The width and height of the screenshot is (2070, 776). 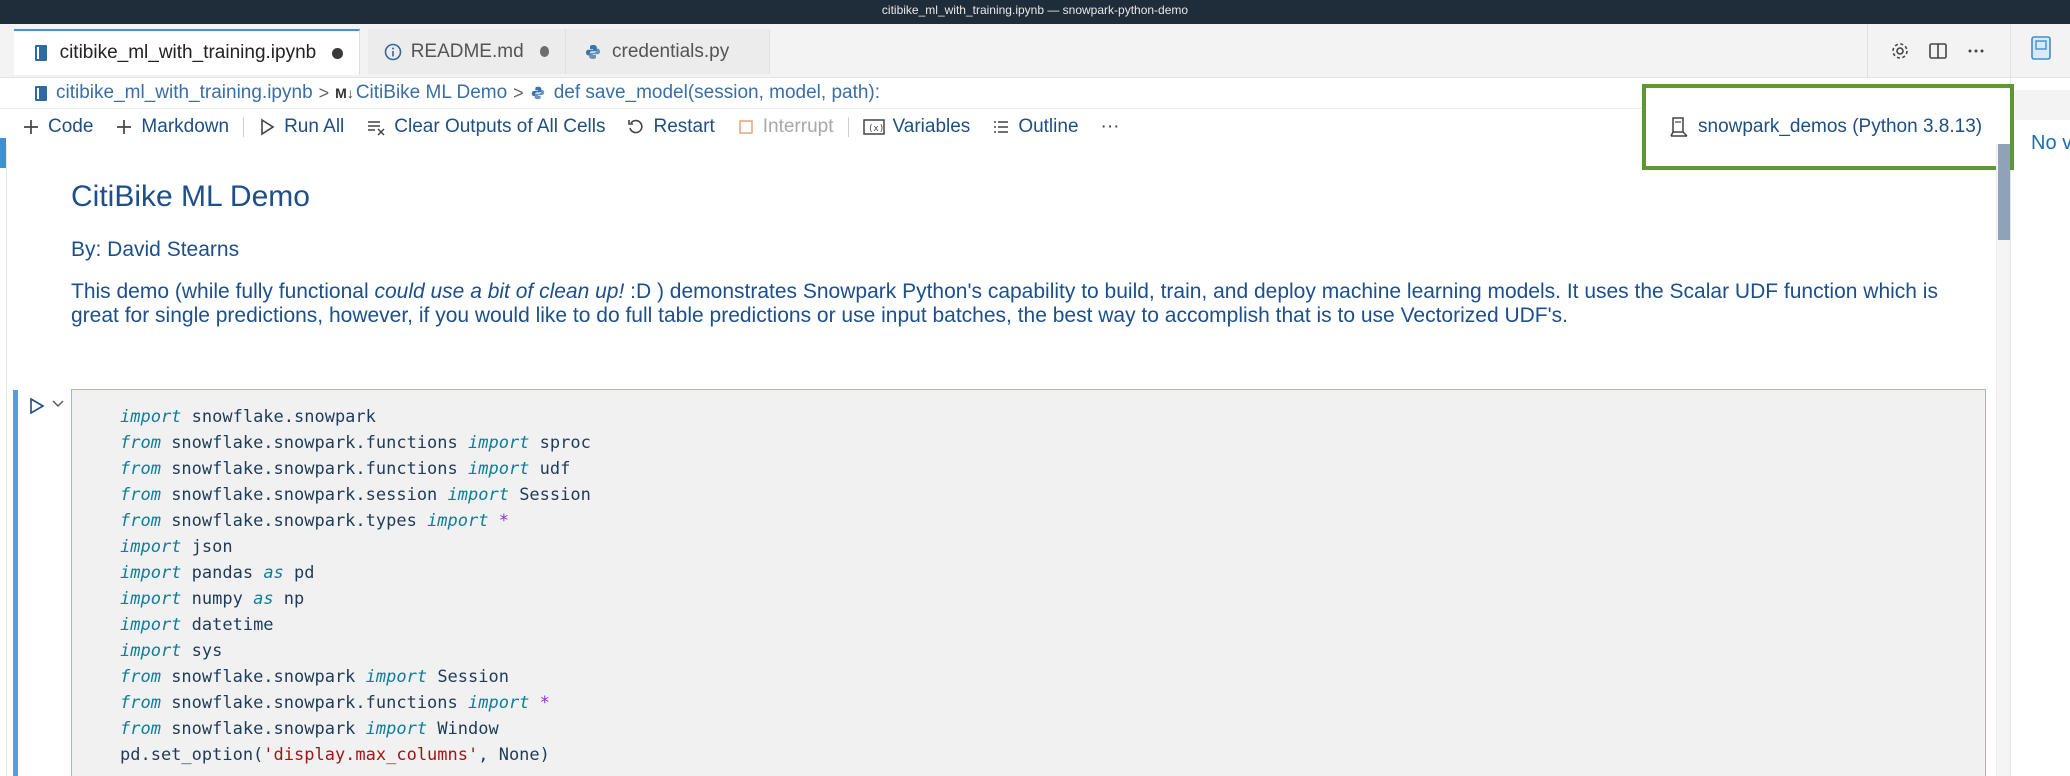 I want to click on breadcrumb-file-label: citibike_ml_with_training.ipynb, so click(x=184, y=92).